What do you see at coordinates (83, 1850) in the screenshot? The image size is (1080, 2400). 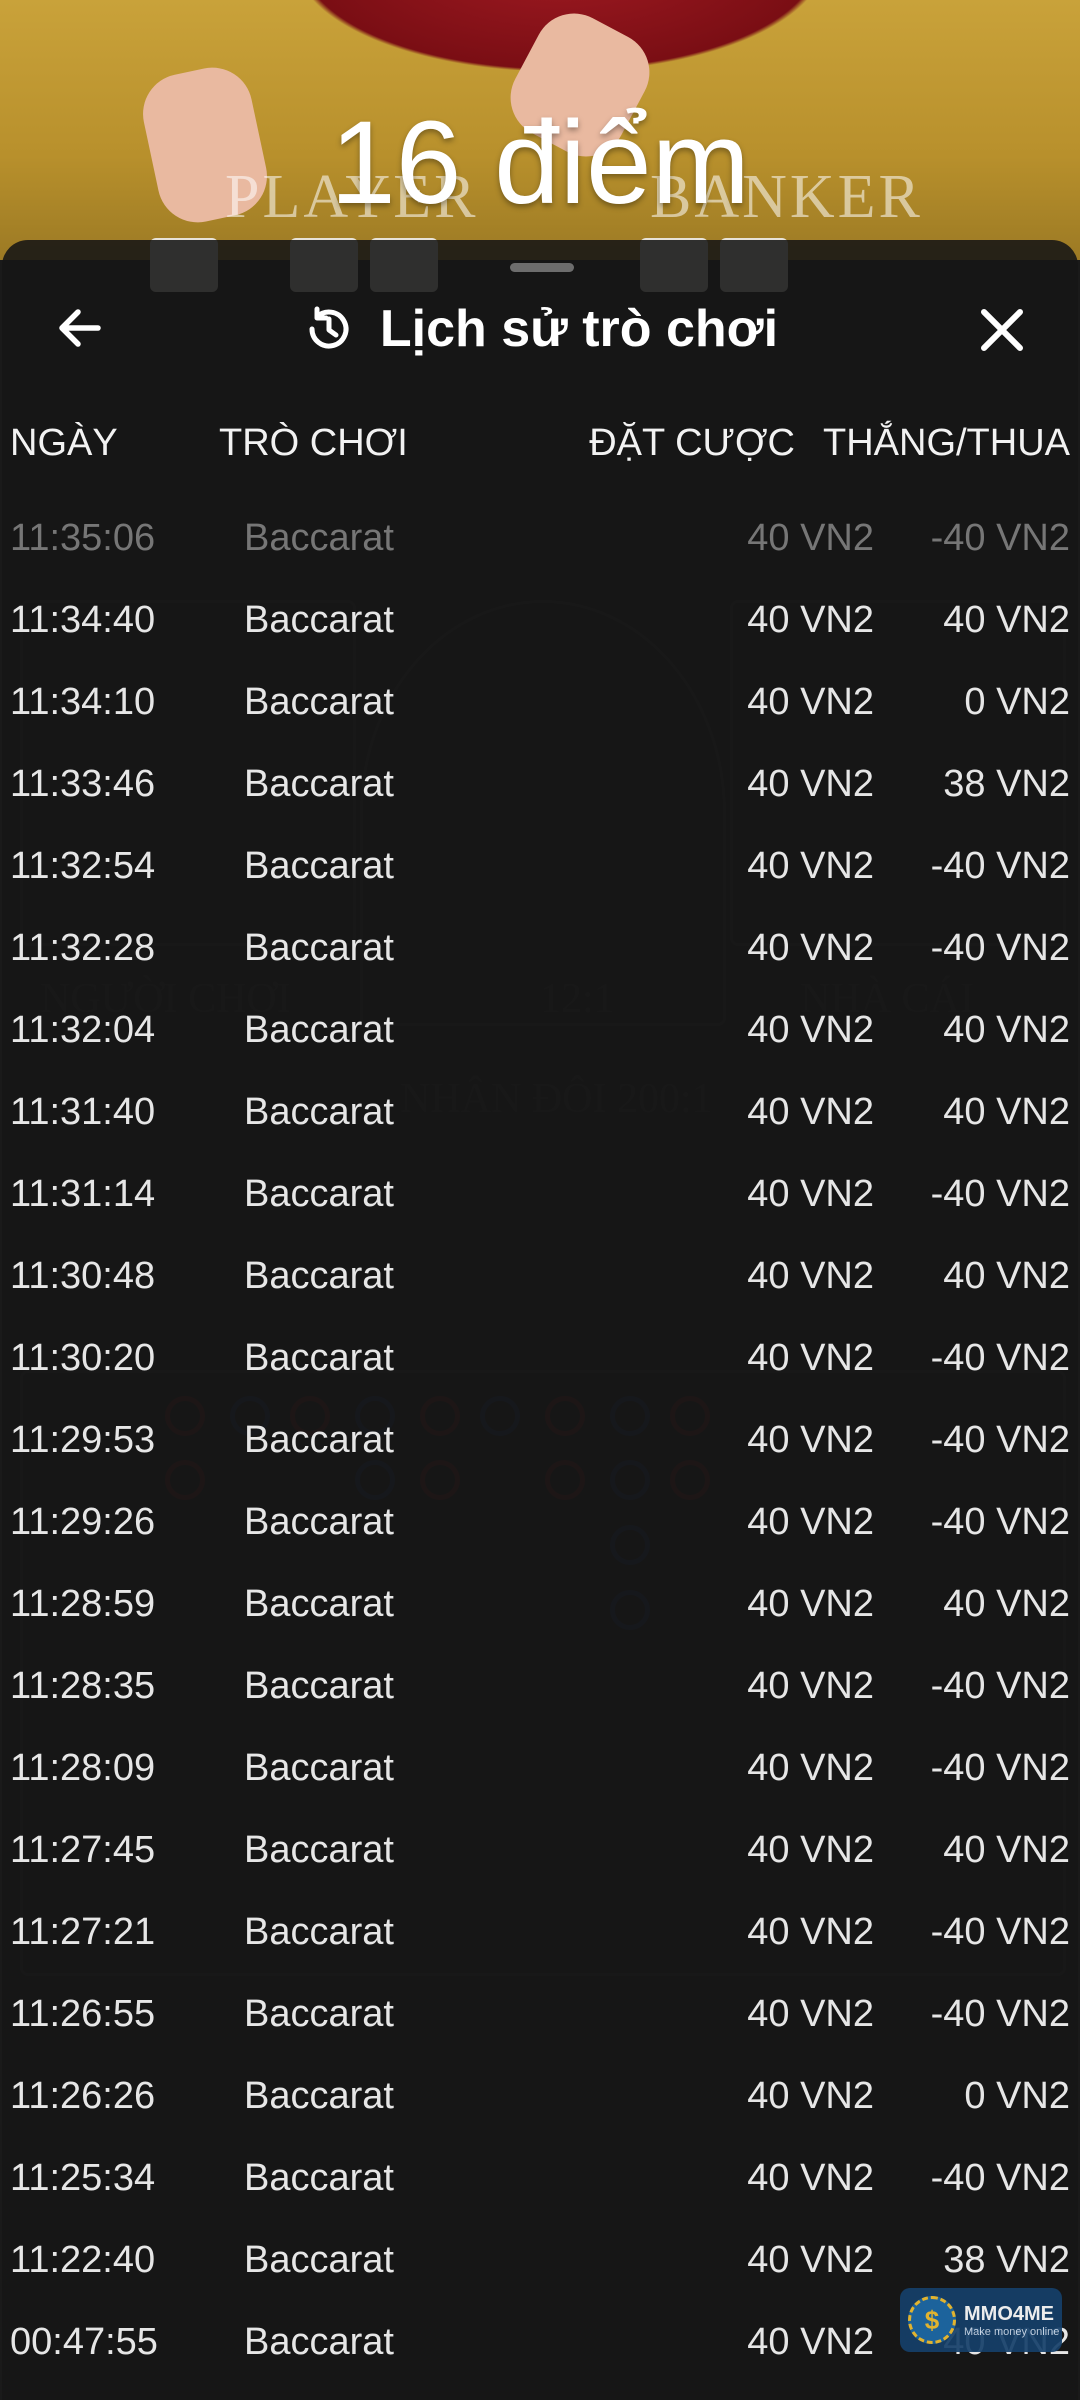 I see `row-time: 11:27:45` at bounding box center [83, 1850].